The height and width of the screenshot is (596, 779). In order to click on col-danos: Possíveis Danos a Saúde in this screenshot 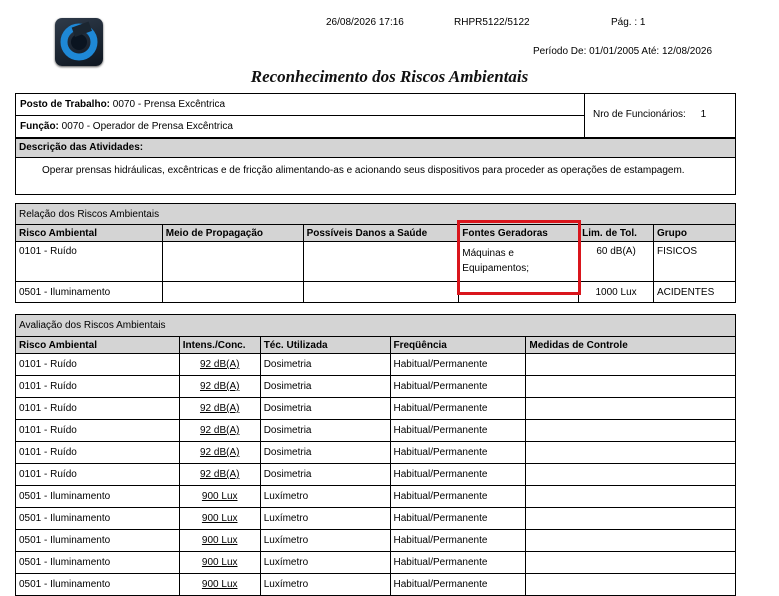, I will do `click(381, 233)`.